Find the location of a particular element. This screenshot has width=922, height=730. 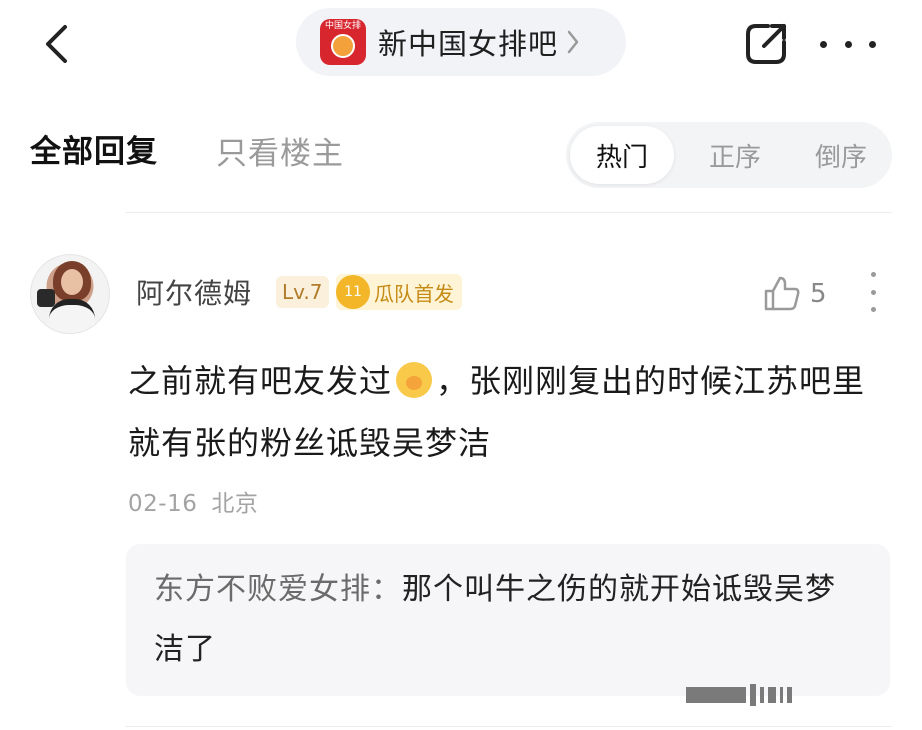

share-icon is located at coordinates (766, 44).